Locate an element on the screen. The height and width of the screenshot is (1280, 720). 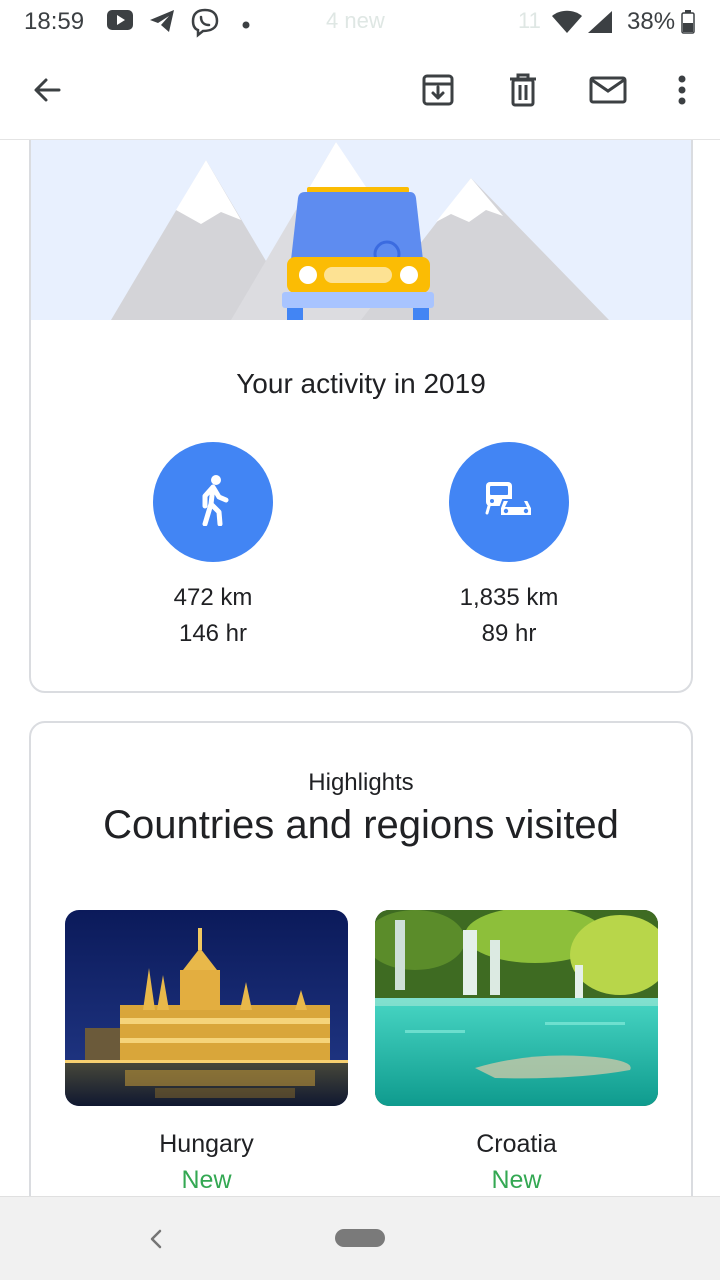
back-arrow-icon is located at coordinates (47, 92).